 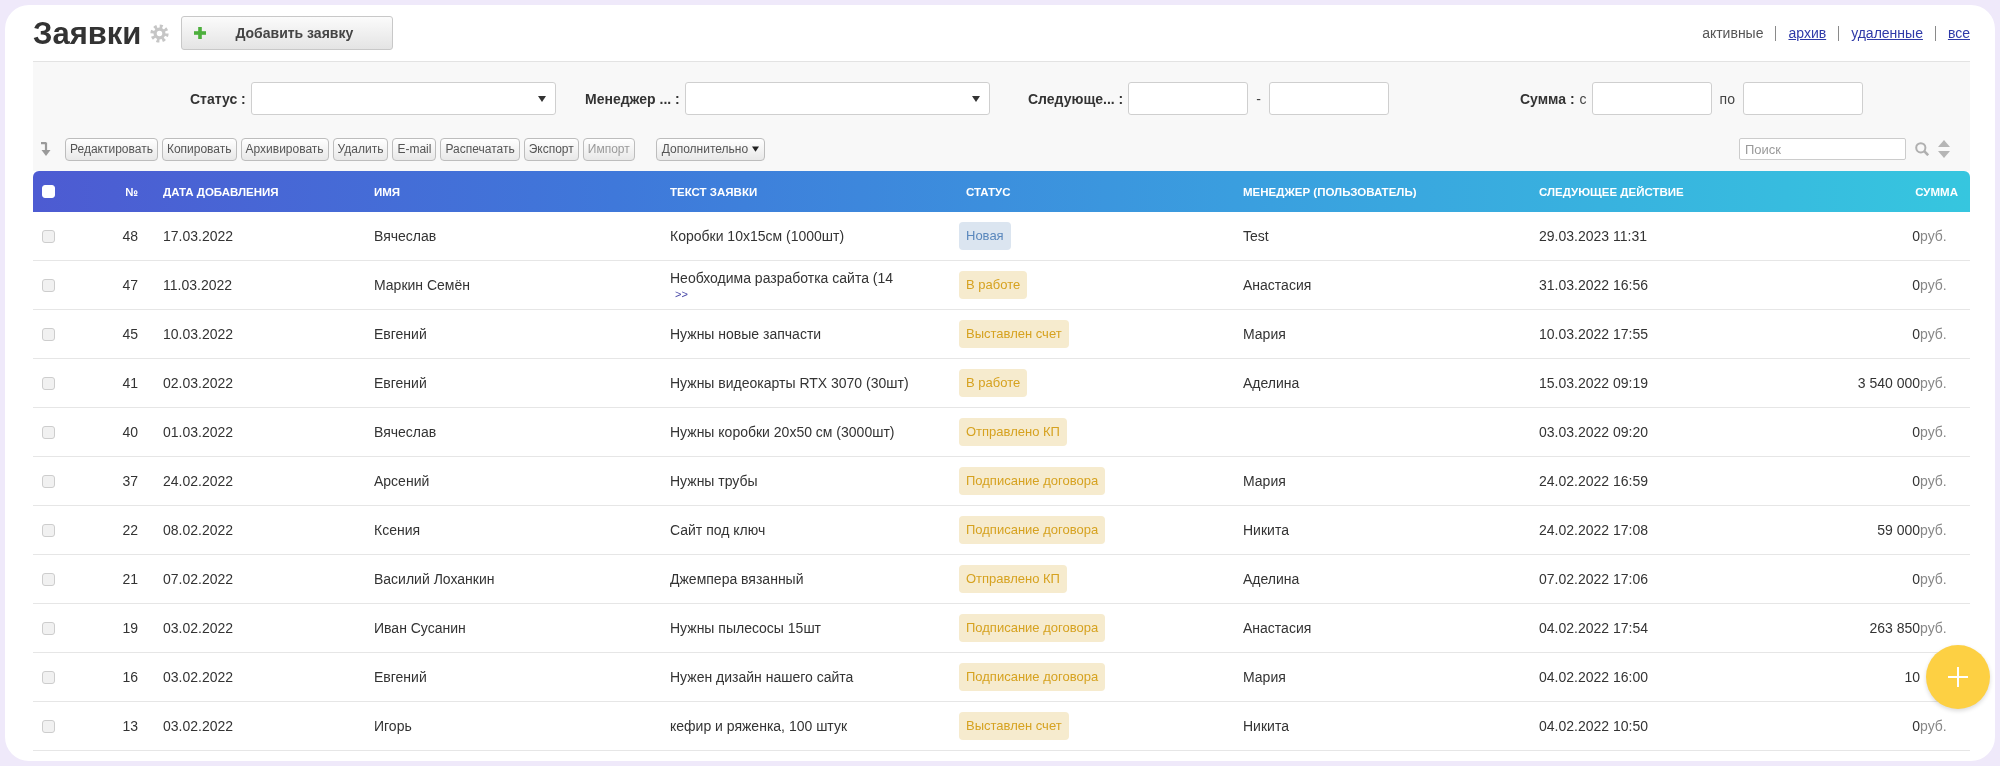 I want to click on table-cell: 11.03.2022, so click(x=198, y=285).